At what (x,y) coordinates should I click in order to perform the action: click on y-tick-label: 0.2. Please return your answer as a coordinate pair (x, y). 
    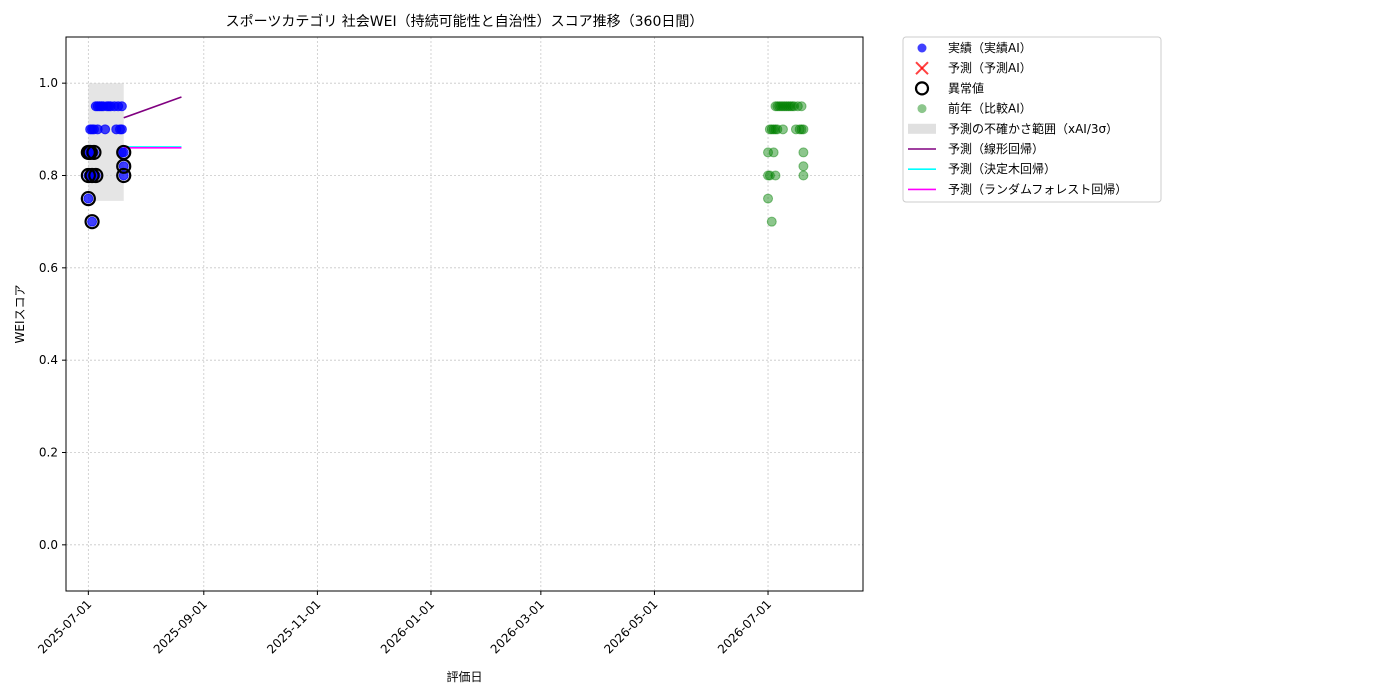
    Looking at the image, I should click on (48, 453).